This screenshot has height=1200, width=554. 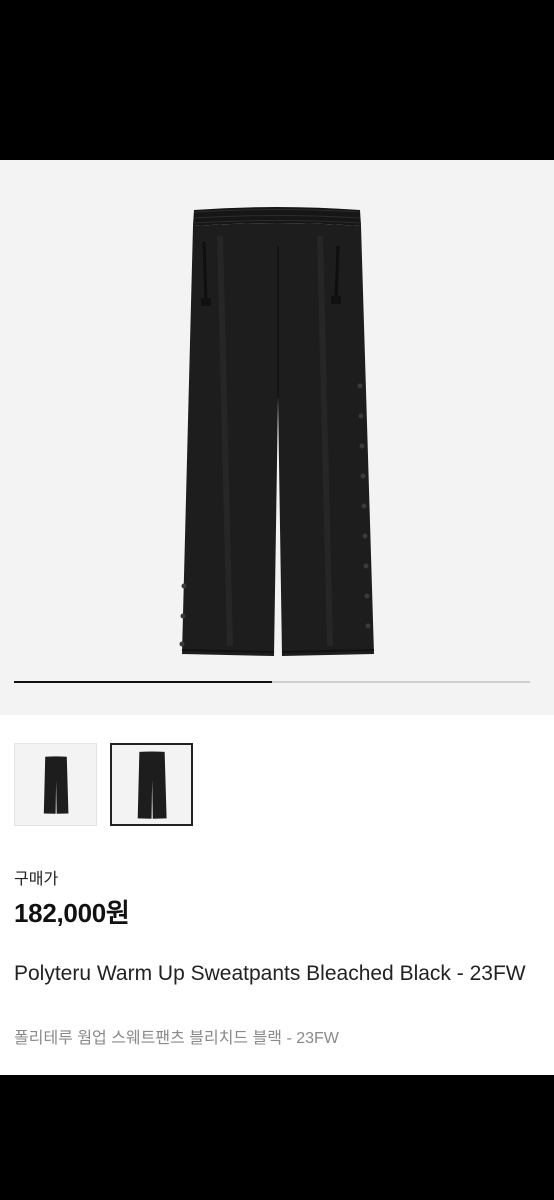 I want to click on top-black-bar, so click(x=277, y=80).